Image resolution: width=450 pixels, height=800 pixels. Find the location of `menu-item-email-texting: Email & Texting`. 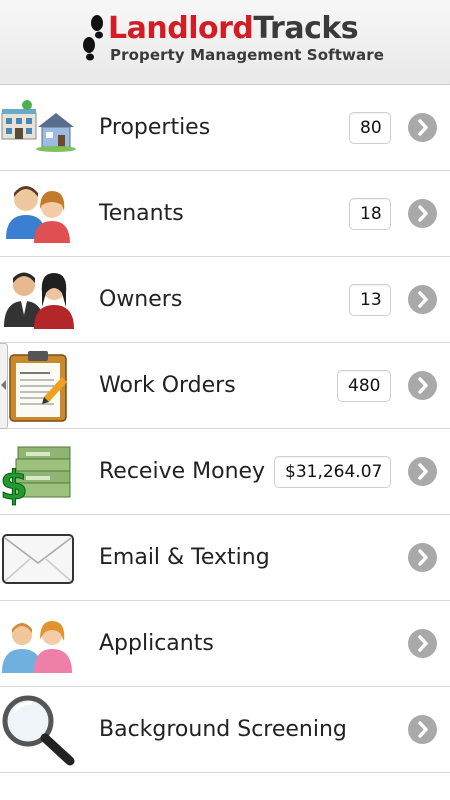

menu-item-email-texting: Email & Texting is located at coordinates (225, 558).